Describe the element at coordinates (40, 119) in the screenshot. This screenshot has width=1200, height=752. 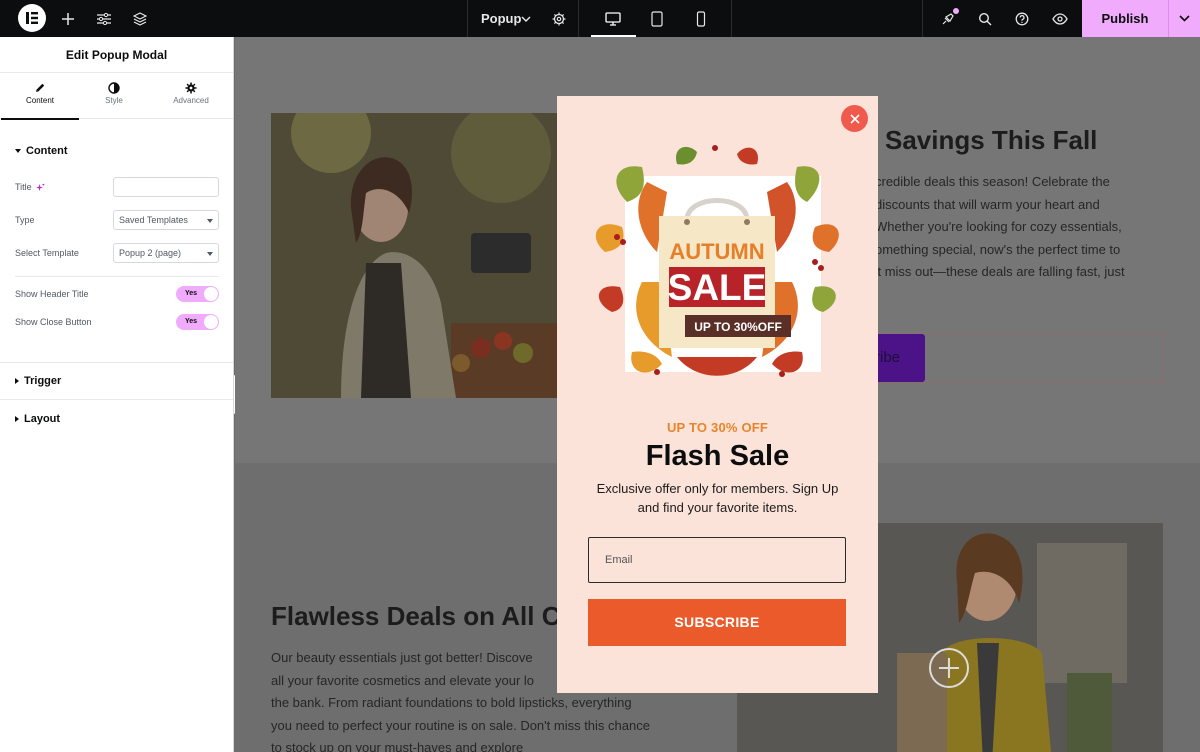
I see `active-tab-indicator` at that location.